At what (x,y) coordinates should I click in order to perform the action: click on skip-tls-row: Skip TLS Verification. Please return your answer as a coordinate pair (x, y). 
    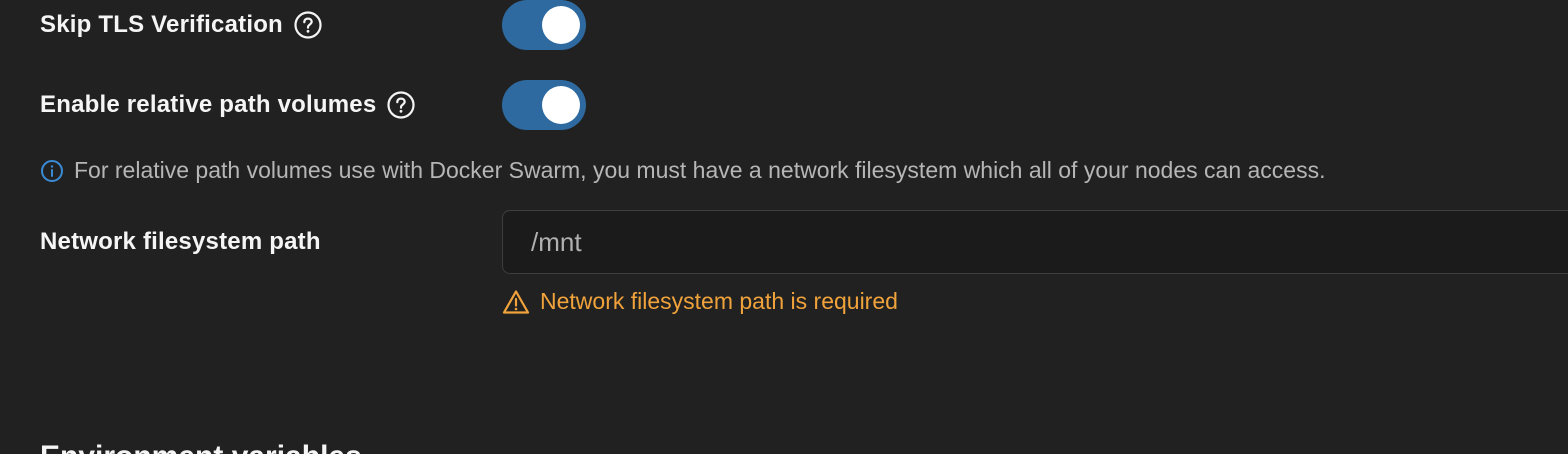
    Looking at the image, I should click on (181, 25).